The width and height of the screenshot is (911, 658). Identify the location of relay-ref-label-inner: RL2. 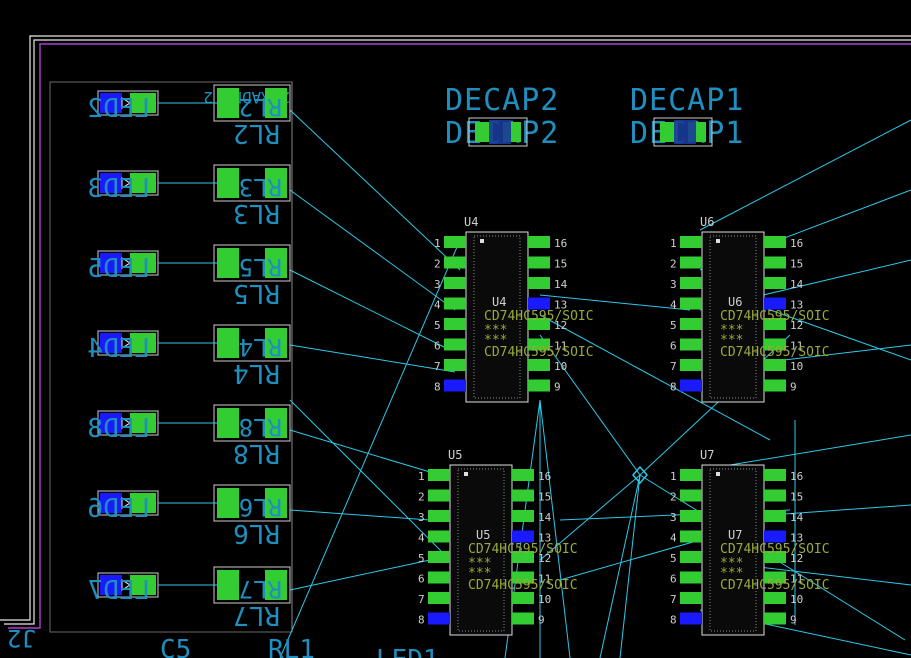
(260, 107).